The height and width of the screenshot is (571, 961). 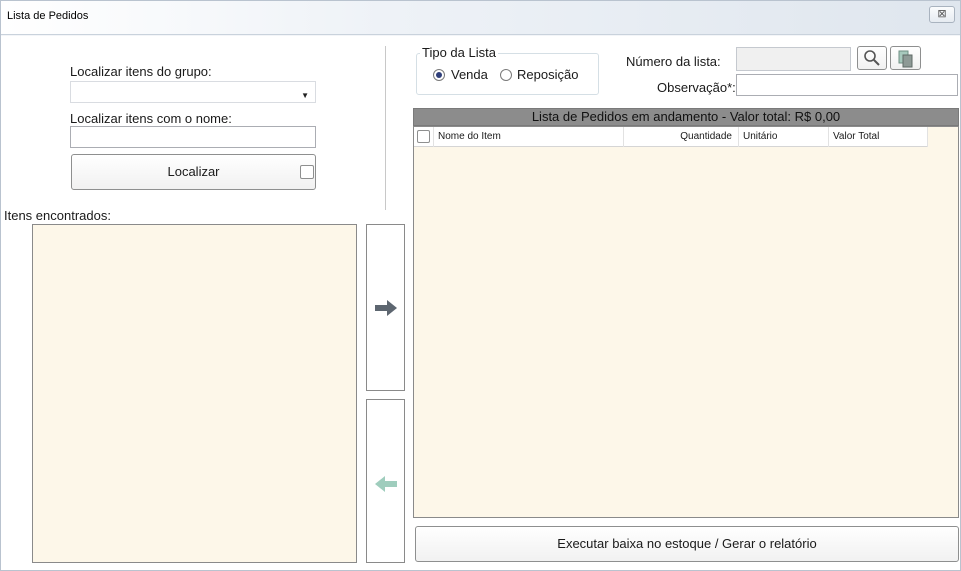 I want to click on found-items-label: Itens encontrados:, so click(x=57, y=215).